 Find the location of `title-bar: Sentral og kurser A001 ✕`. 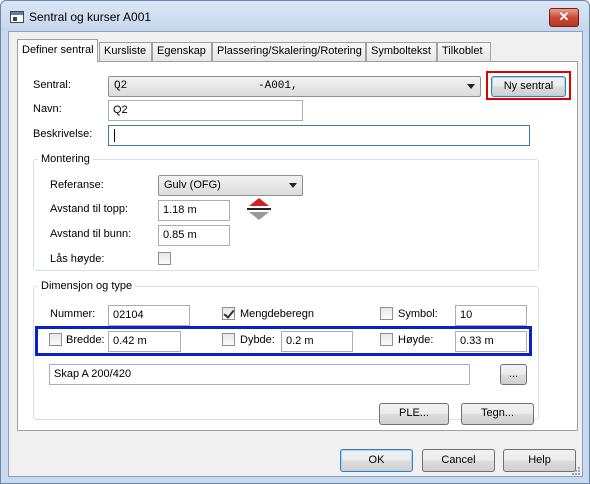

title-bar: Sentral og kurser A001 ✕ is located at coordinates (295, 16).